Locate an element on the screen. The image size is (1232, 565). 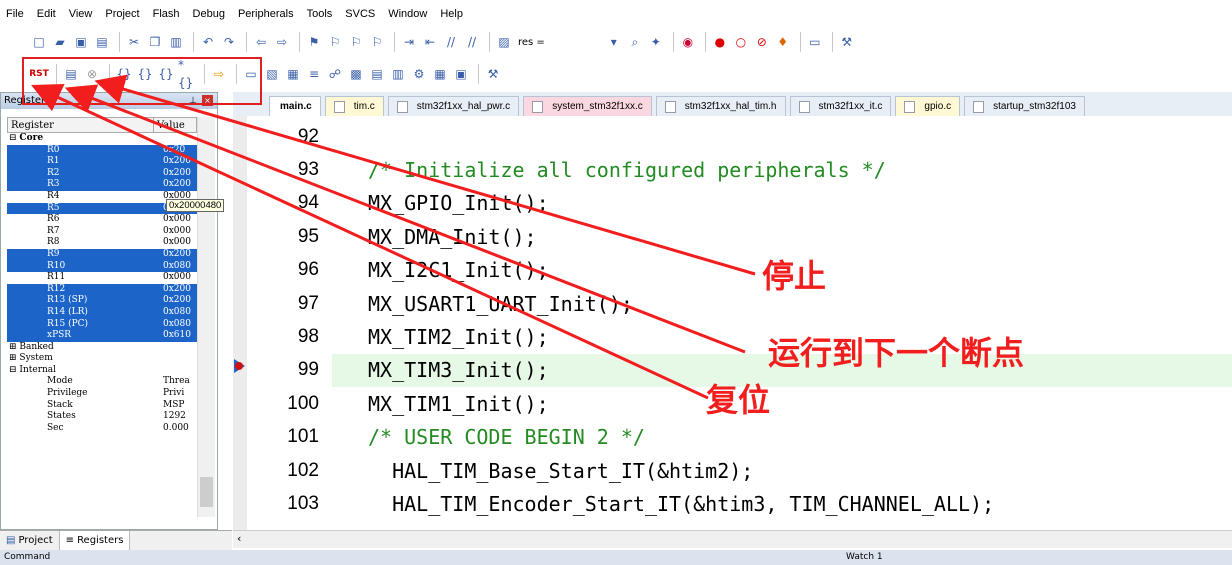
nav-forward-icon: ⇨ is located at coordinates (282, 42).